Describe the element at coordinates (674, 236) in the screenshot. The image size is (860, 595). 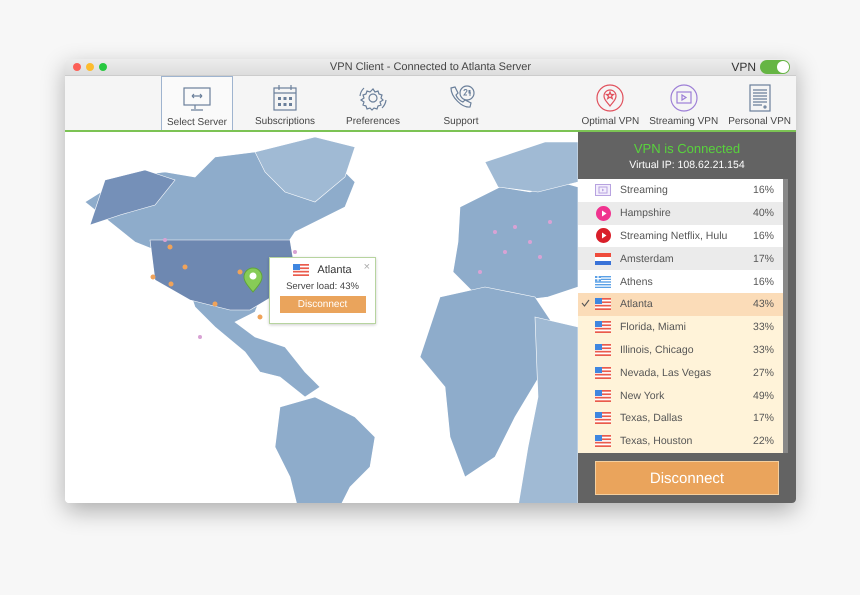
I see `server-name: Streaming Netflix, Hulu` at that location.